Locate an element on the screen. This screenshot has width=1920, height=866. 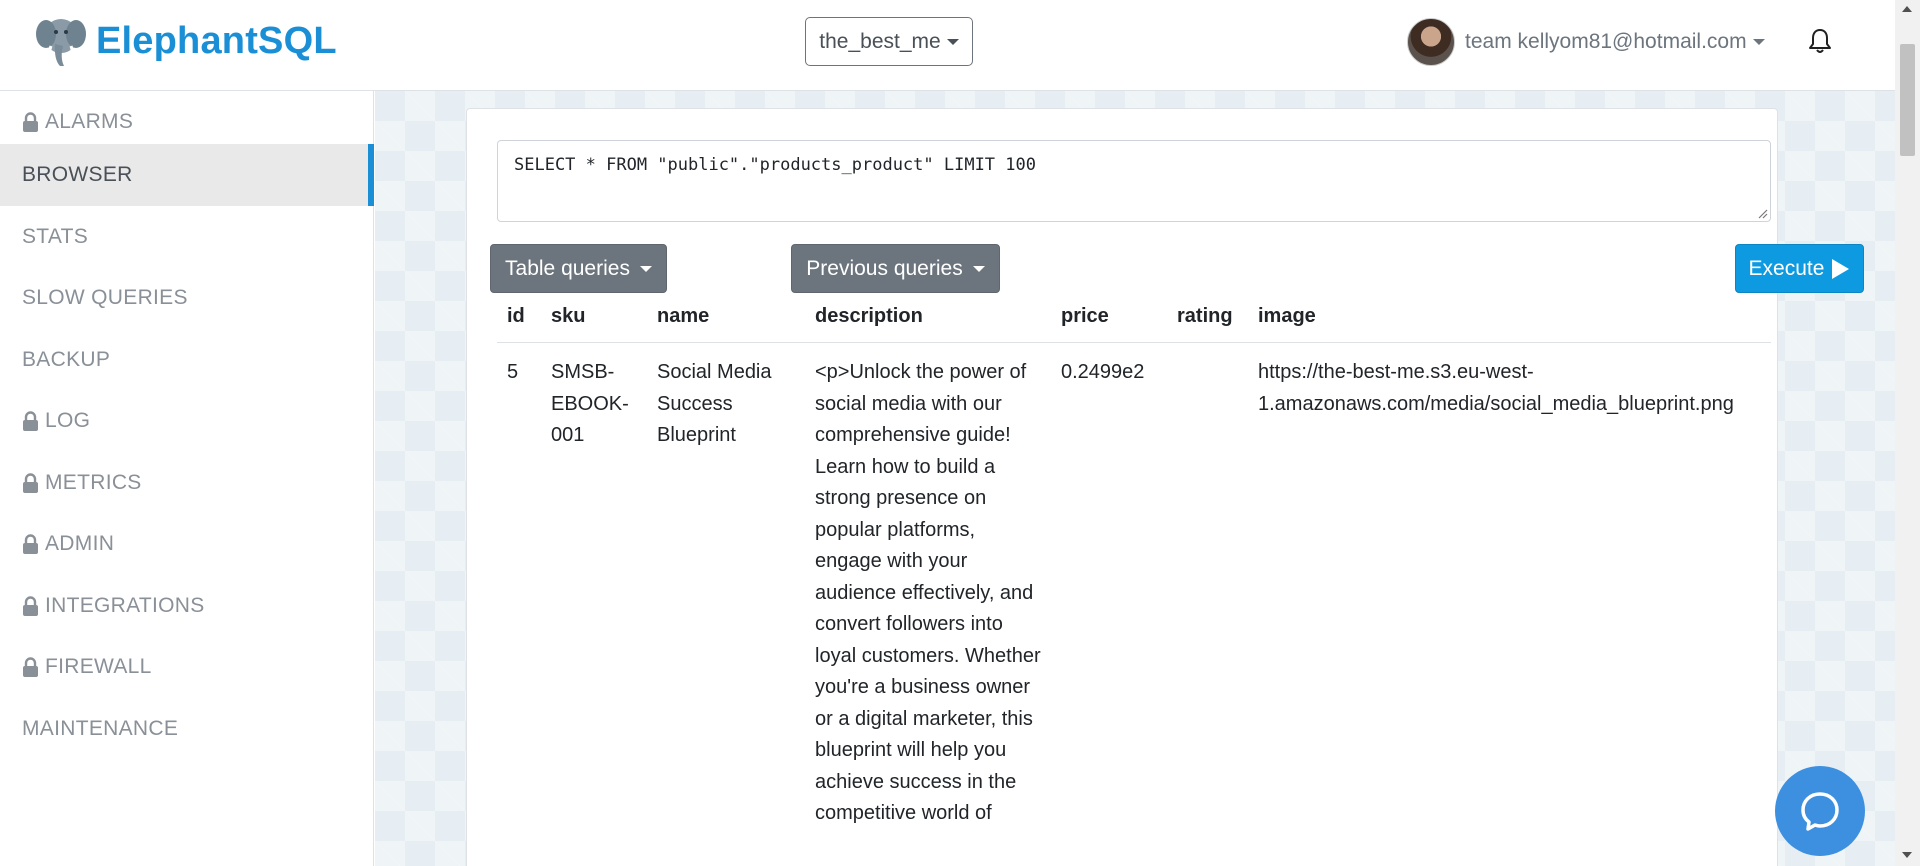
bell-icon is located at coordinates (1820, 41).